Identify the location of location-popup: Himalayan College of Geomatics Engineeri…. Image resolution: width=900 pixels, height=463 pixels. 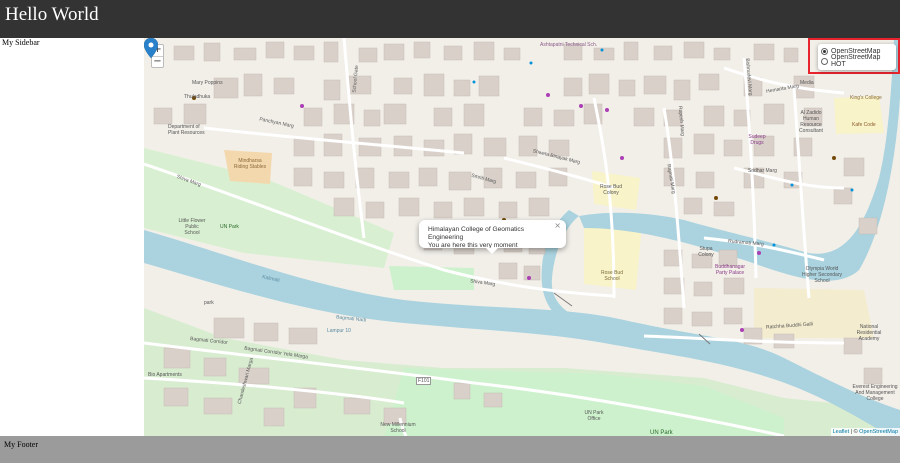
(492, 237).